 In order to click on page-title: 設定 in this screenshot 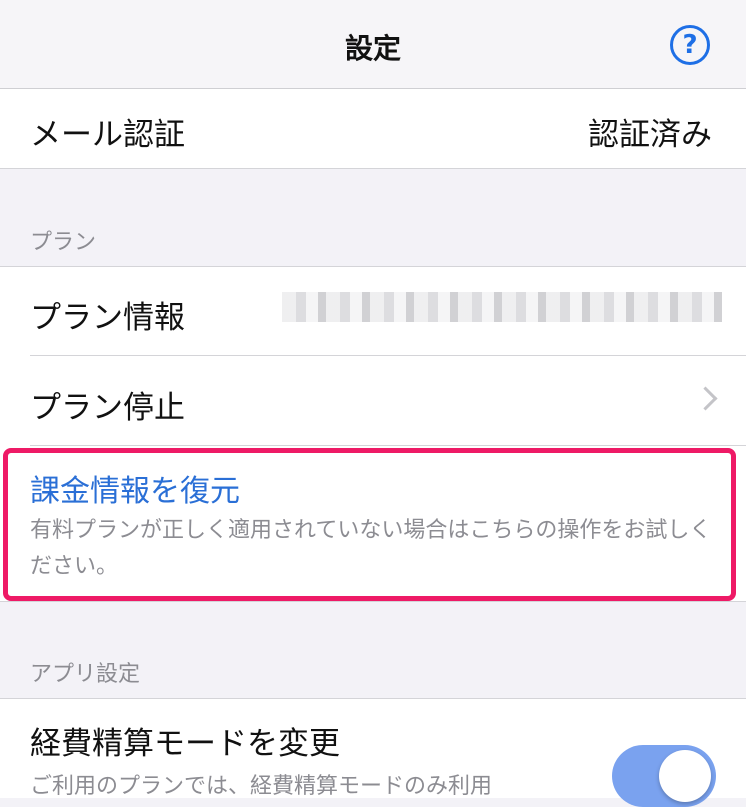, I will do `click(372, 48)`.